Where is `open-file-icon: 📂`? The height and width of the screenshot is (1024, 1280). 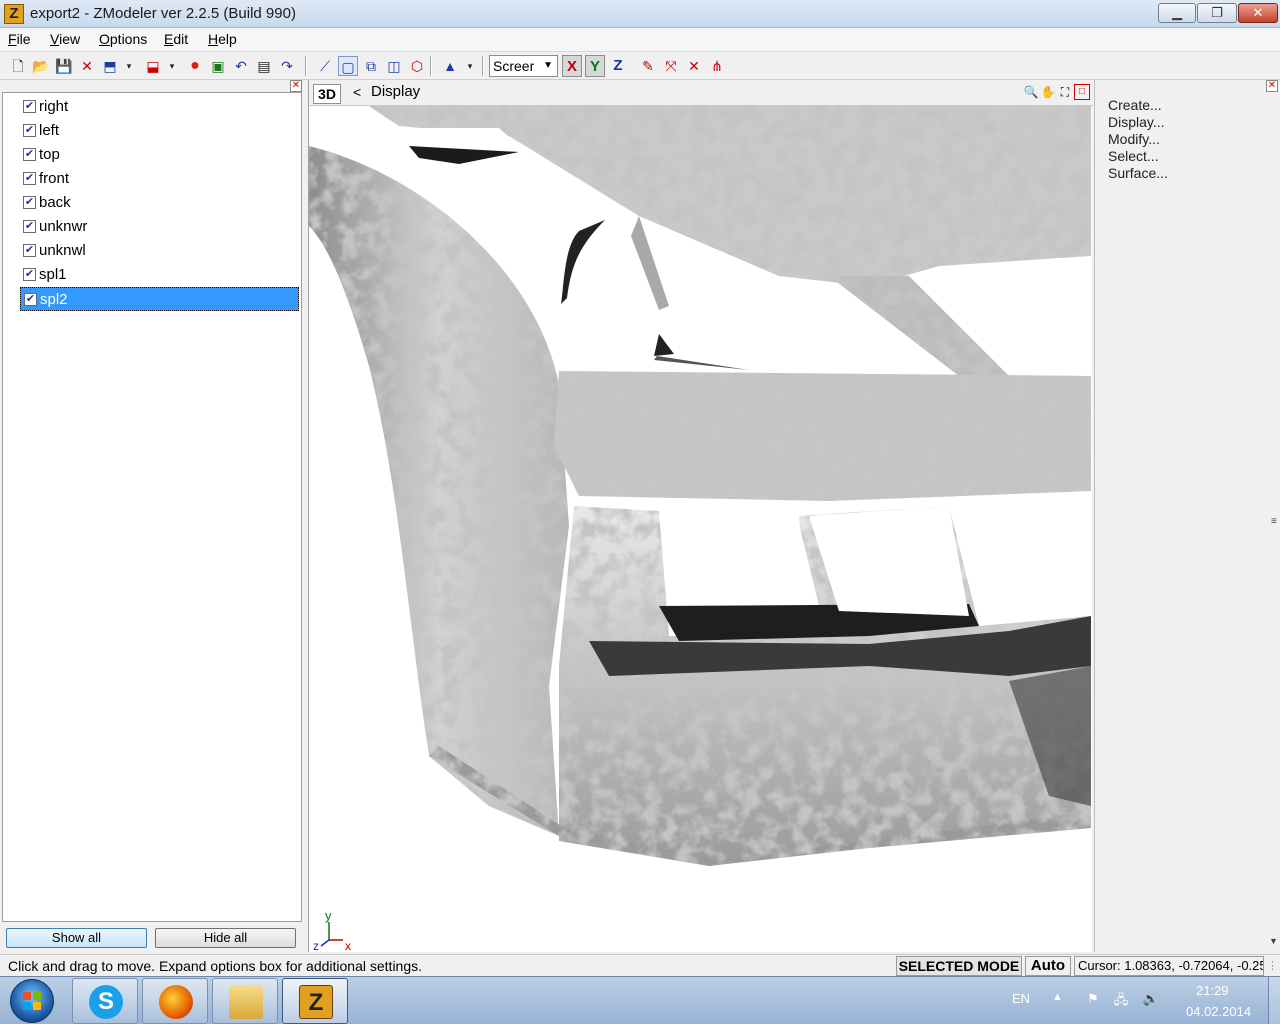
open-file-icon: 📂 is located at coordinates (41, 66).